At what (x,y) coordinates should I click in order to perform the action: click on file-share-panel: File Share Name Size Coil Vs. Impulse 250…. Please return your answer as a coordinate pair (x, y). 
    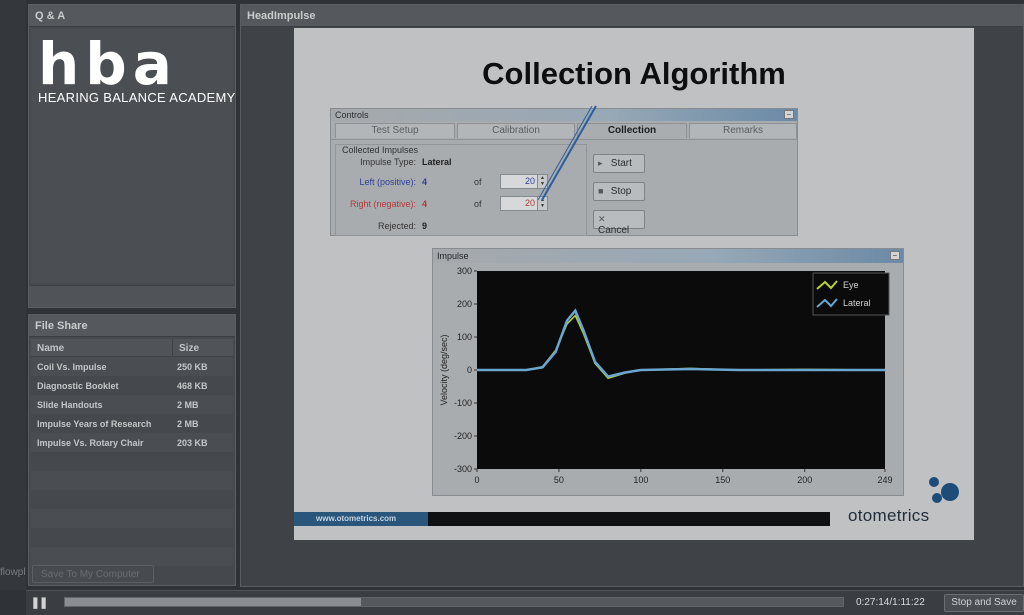
    Looking at the image, I should click on (132, 450).